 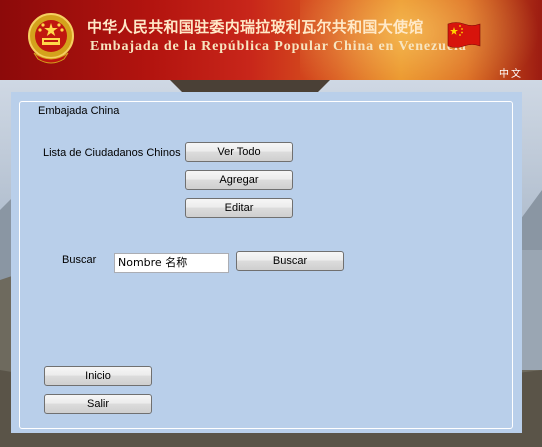 What do you see at coordinates (255, 27) in the screenshot?
I see `embassy-title-chinese: 中华人民共和国驻委内瑞拉玻利瓦尔共和国大使馆` at bounding box center [255, 27].